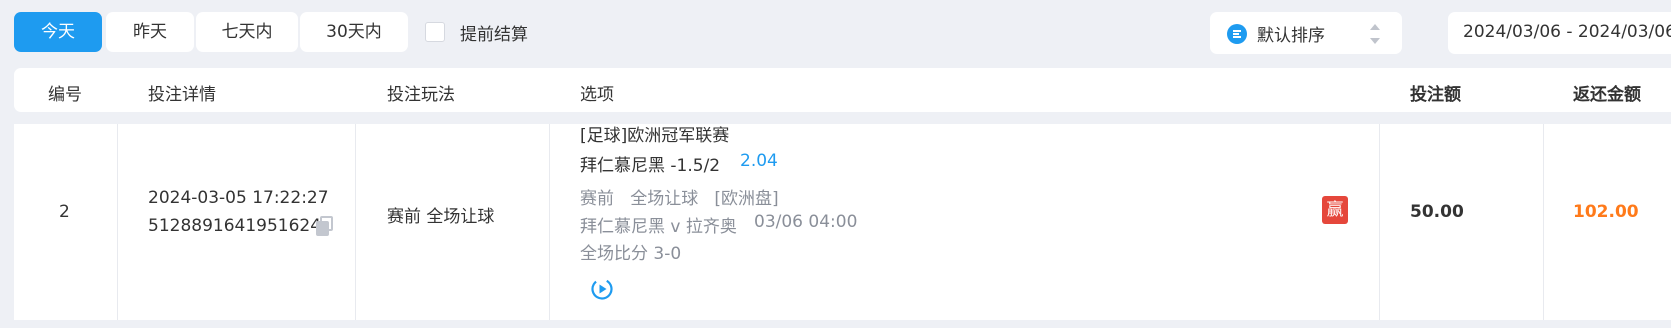  I want to click on tab-seven-days: 七天内, so click(247, 32).